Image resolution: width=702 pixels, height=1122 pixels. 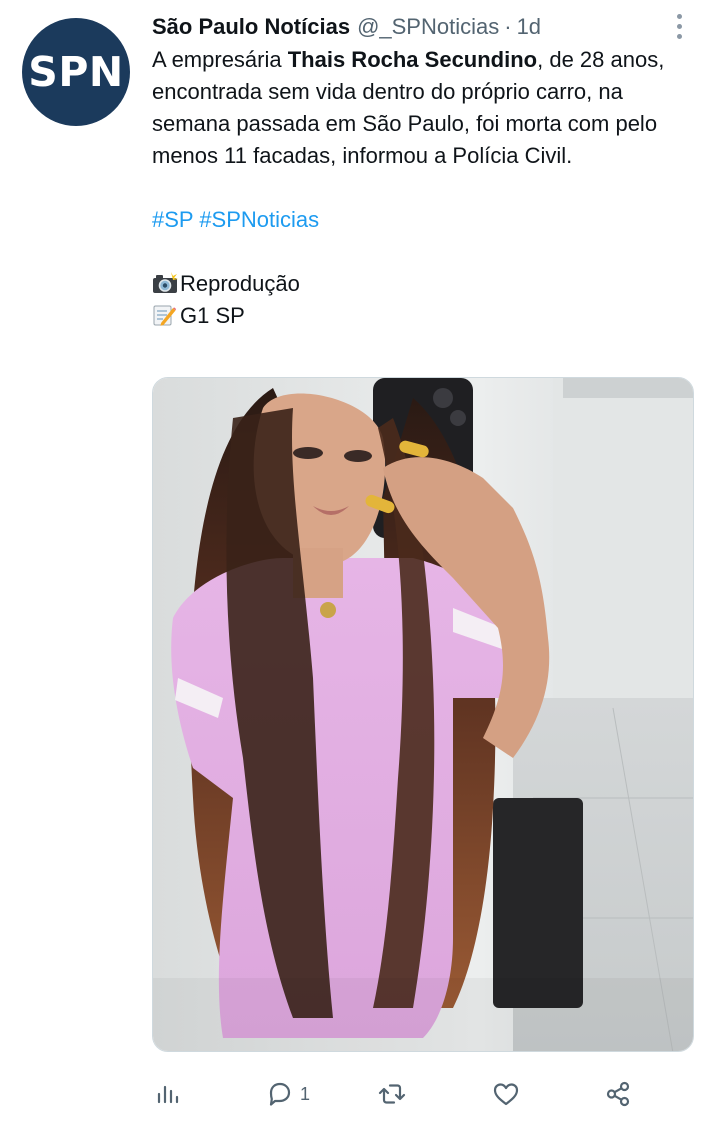 I want to click on credit-source-text: G1 SP, so click(x=212, y=315).